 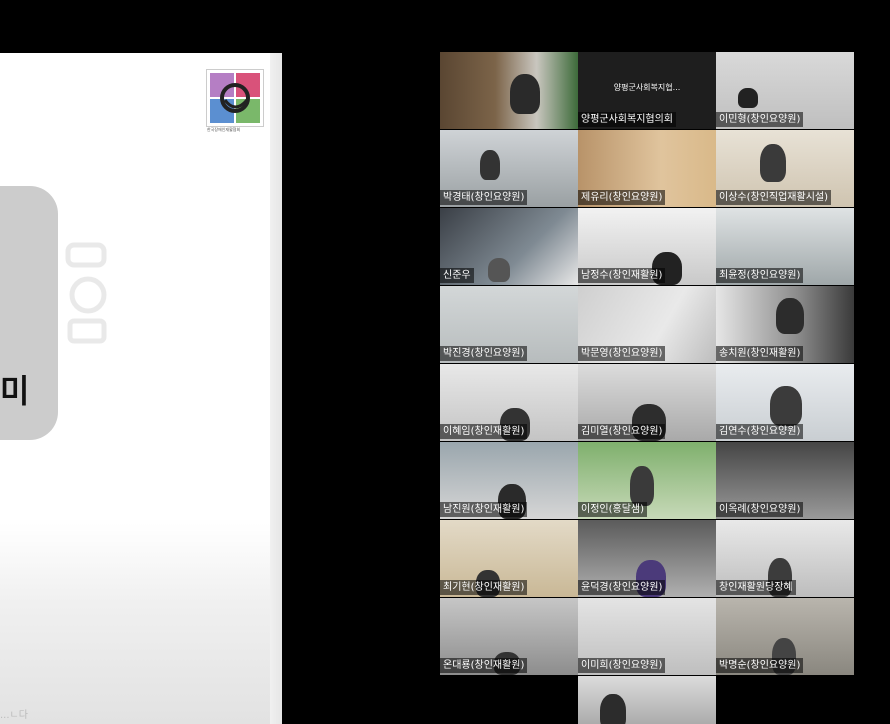 I want to click on participant-tile: 박명순(창인요양원), so click(x=785, y=636).